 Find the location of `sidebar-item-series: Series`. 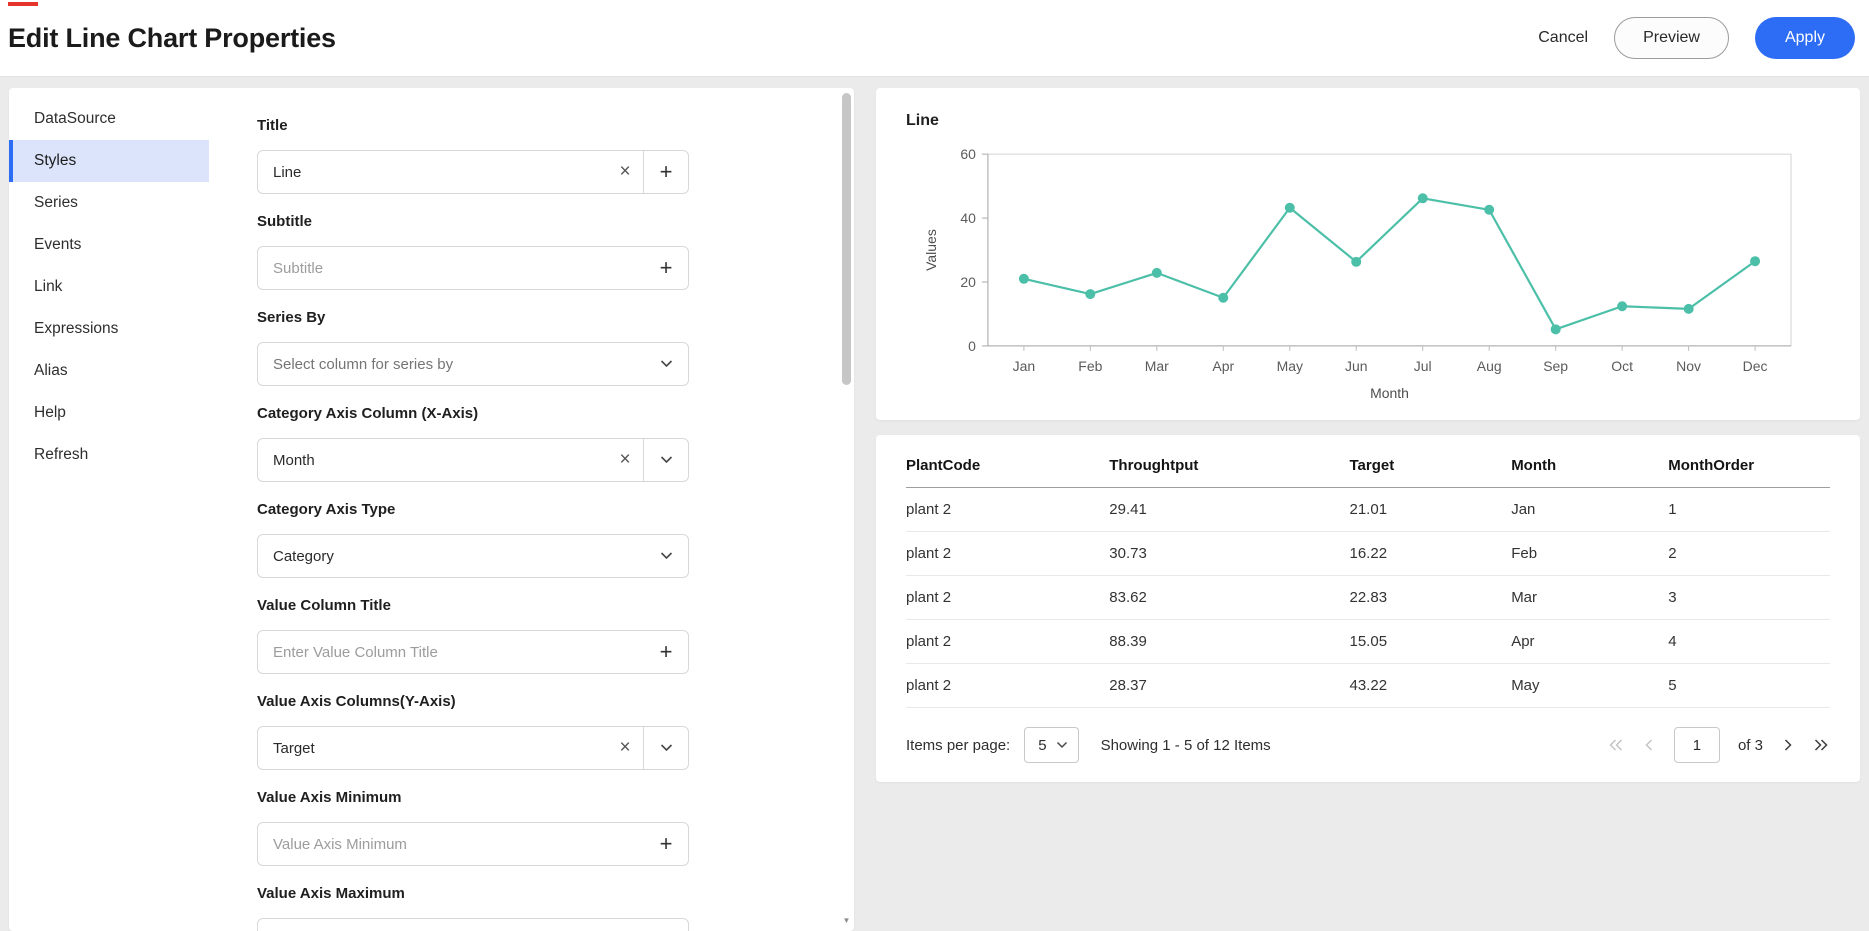

sidebar-item-series: Series is located at coordinates (109, 203).